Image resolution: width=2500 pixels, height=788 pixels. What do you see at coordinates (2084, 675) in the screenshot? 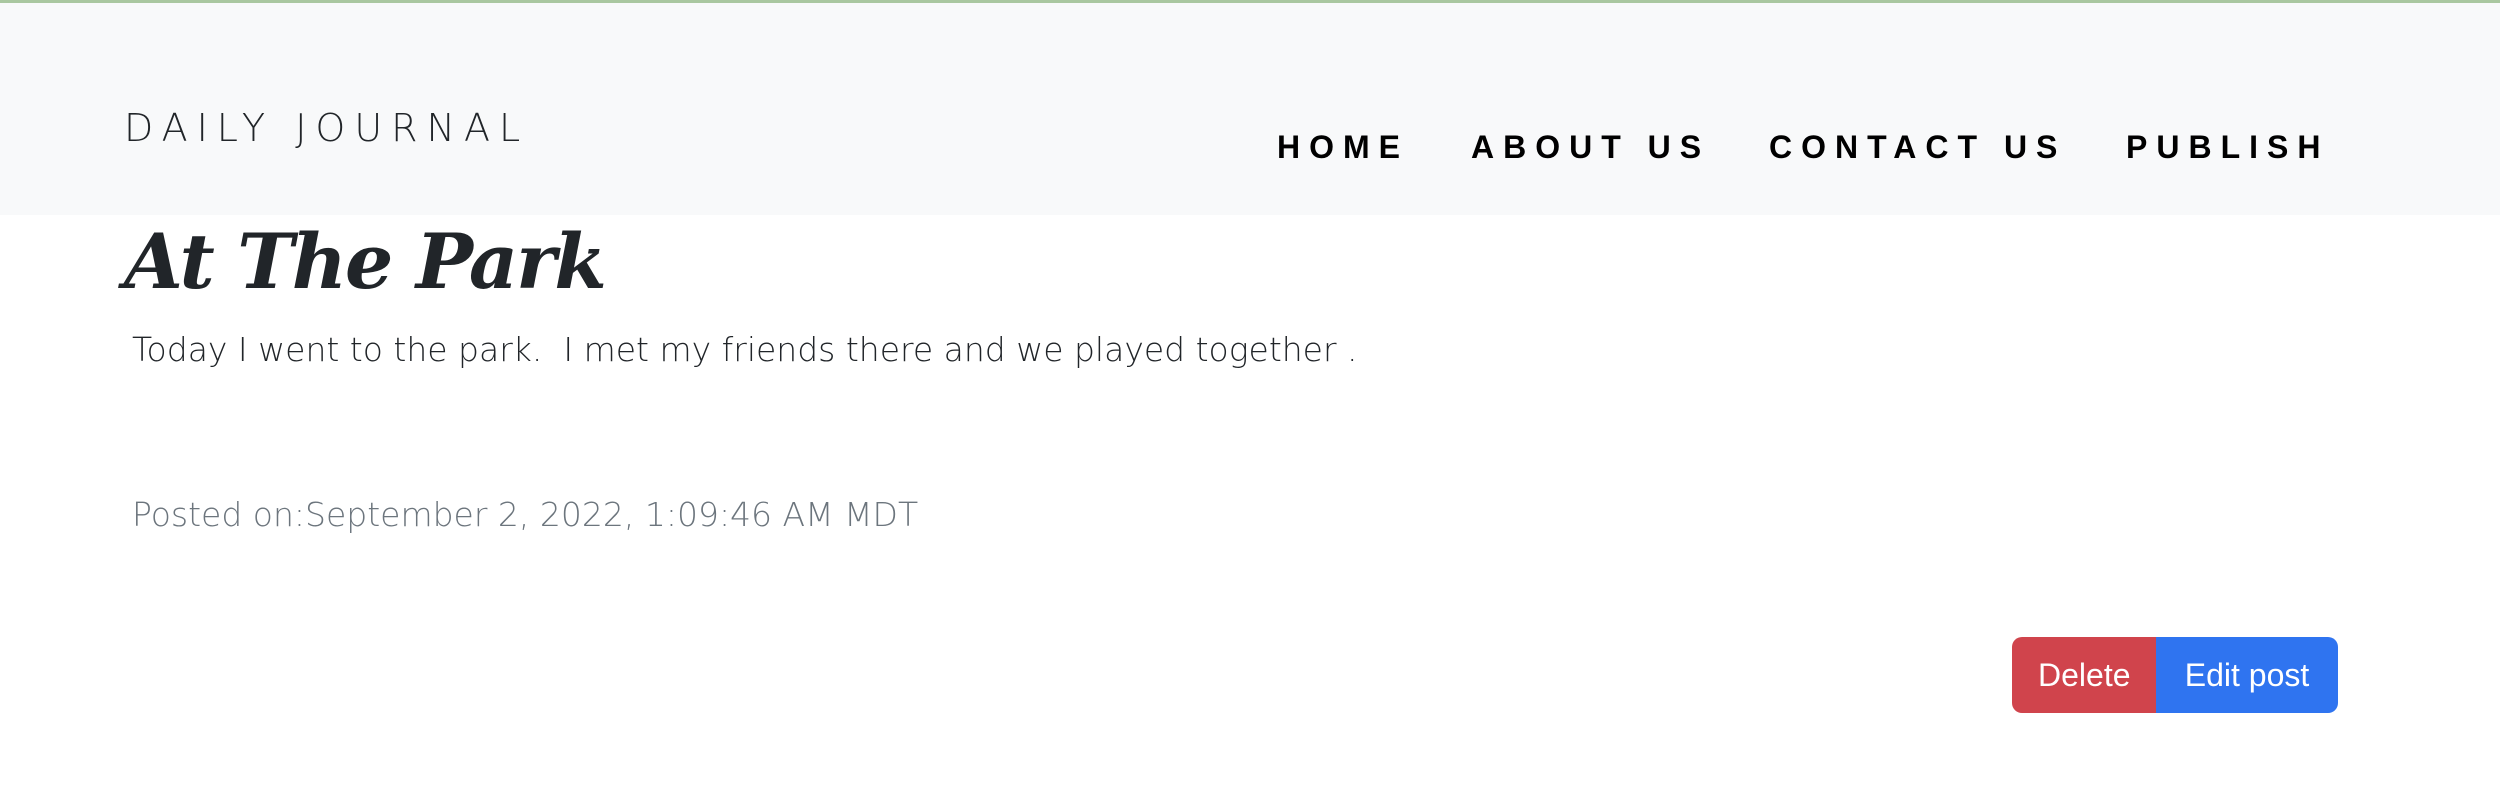
I see `delete-button: Delete` at bounding box center [2084, 675].